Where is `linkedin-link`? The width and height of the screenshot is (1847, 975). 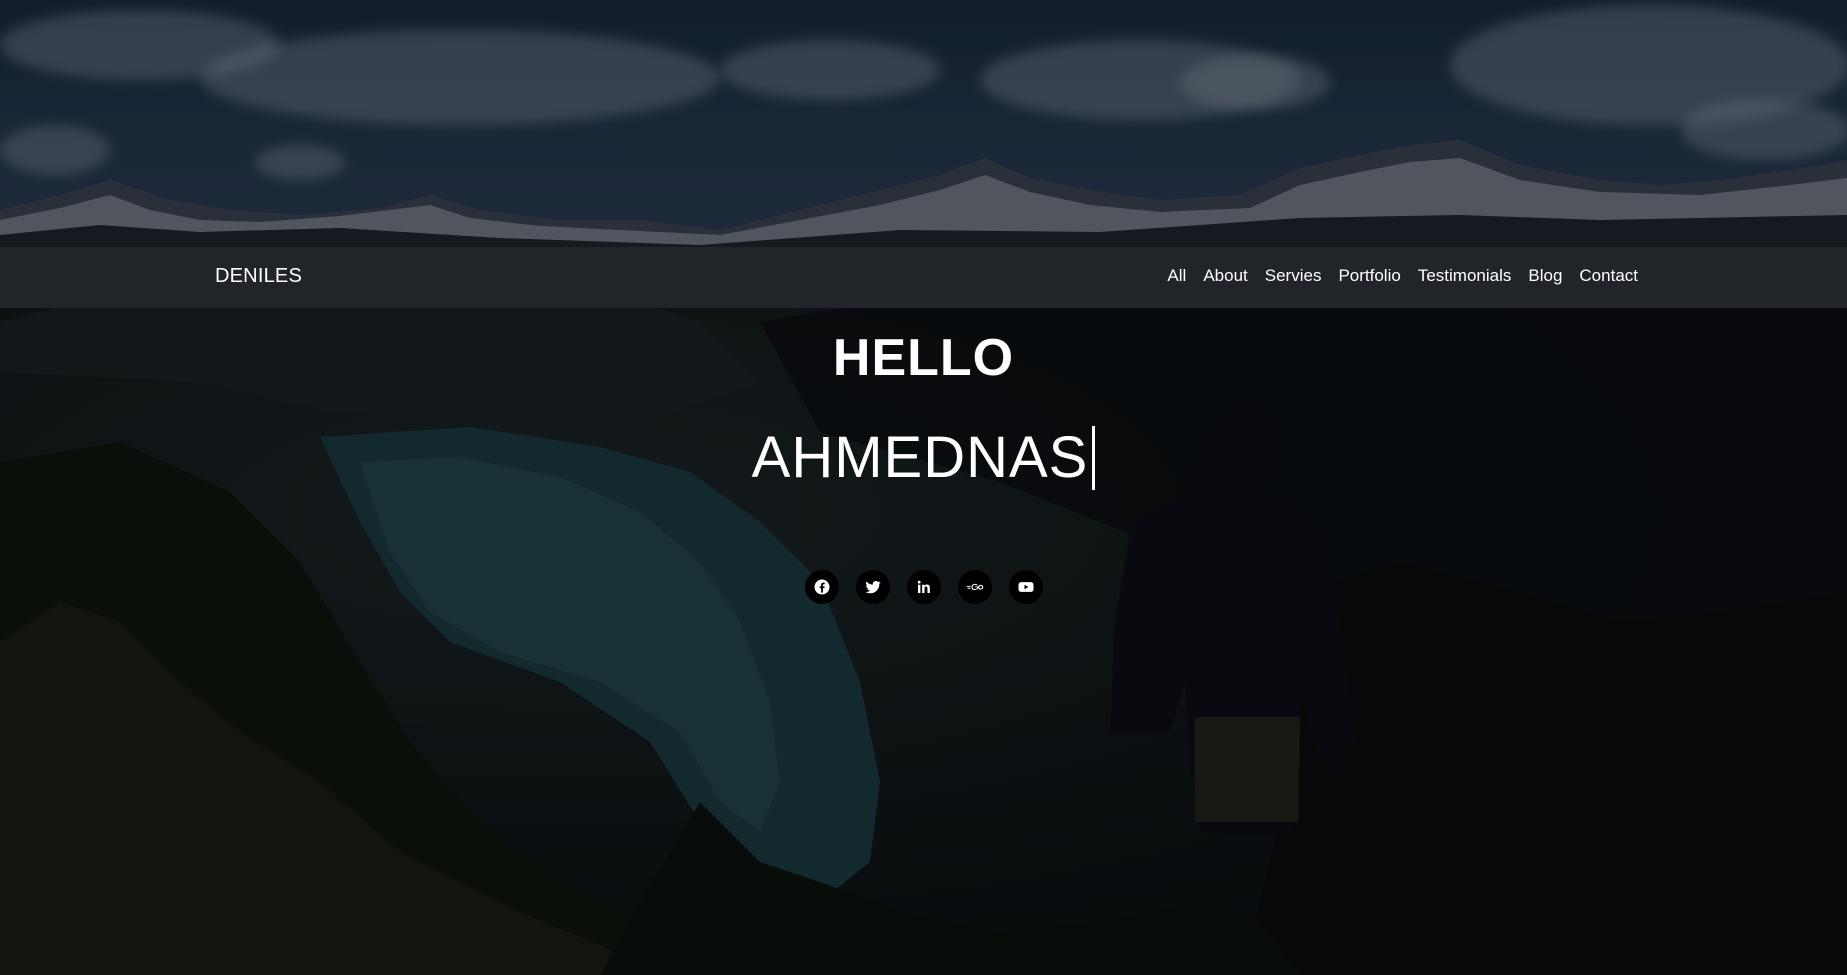 linkedin-link is located at coordinates (923, 587).